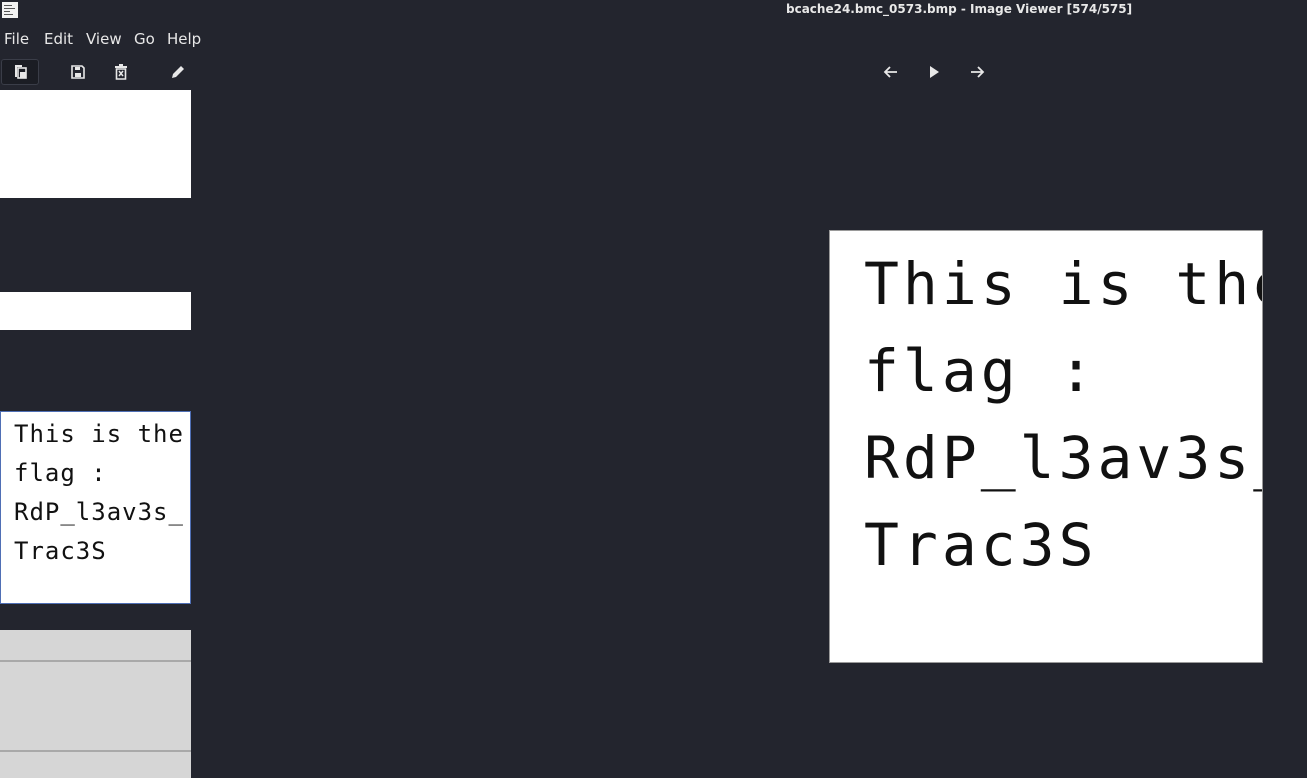 The width and height of the screenshot is (1307, 778). I want to click on thumbnail-text-line: flag :, so click(60, 473).